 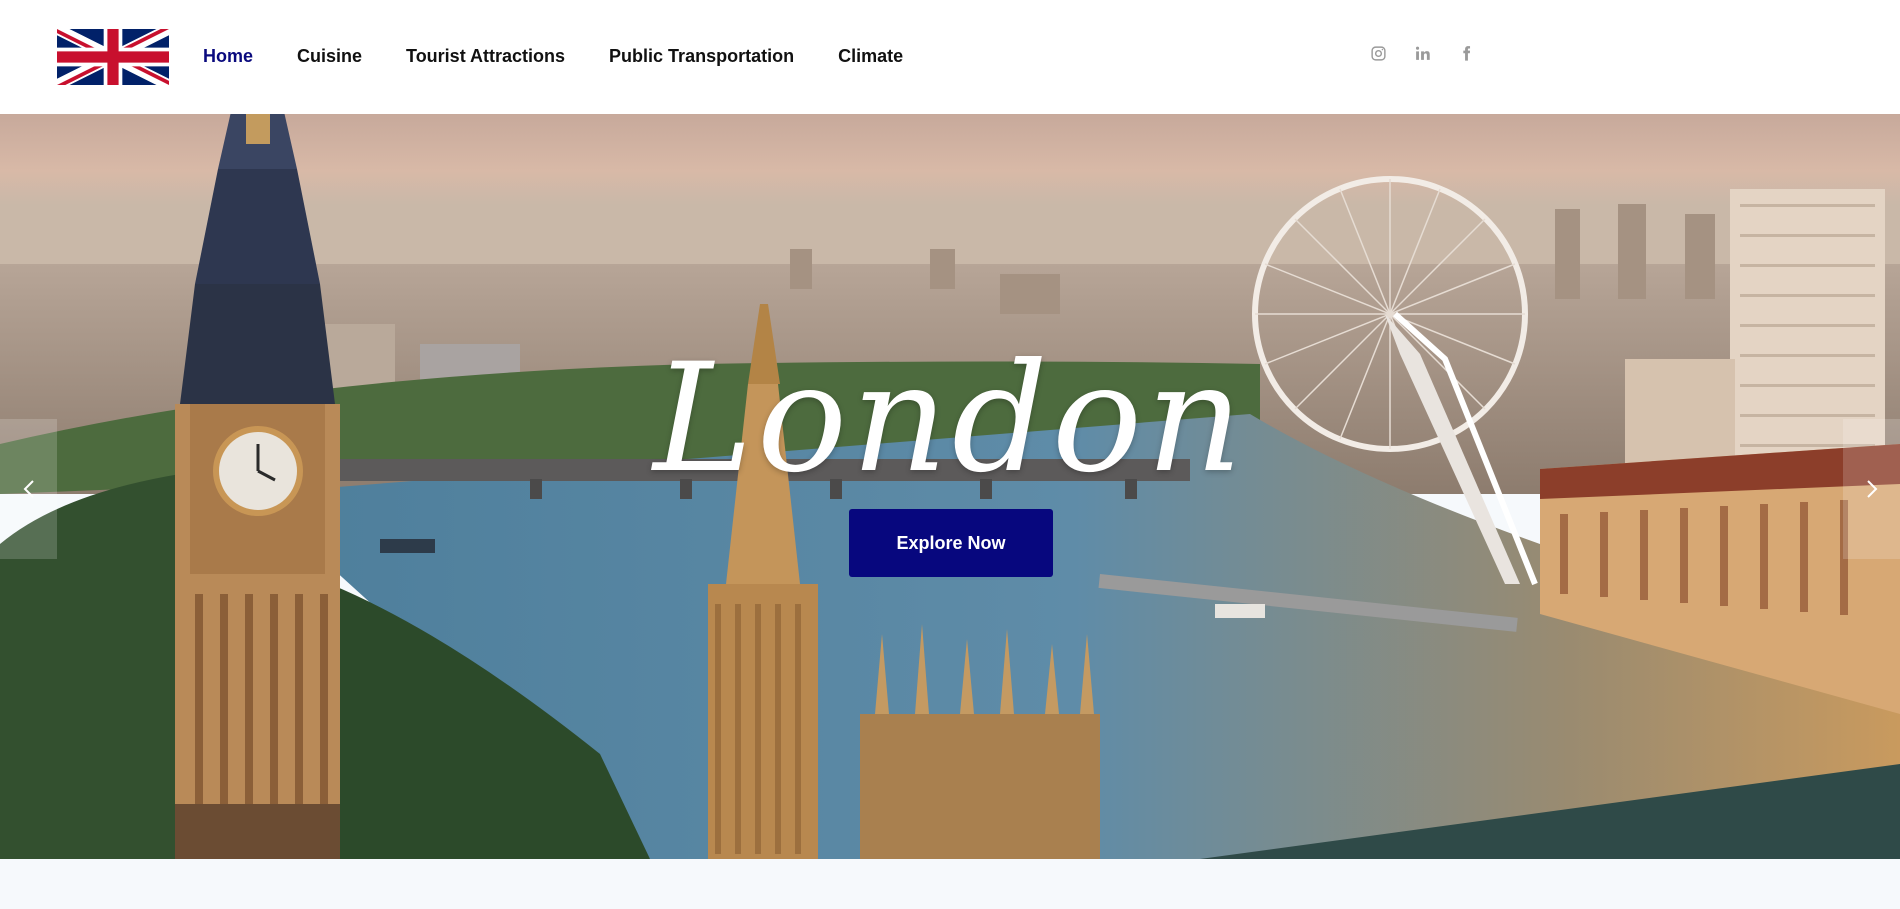 I want to click on explore-now-button: Explore Now, so click(x=951, y=543).